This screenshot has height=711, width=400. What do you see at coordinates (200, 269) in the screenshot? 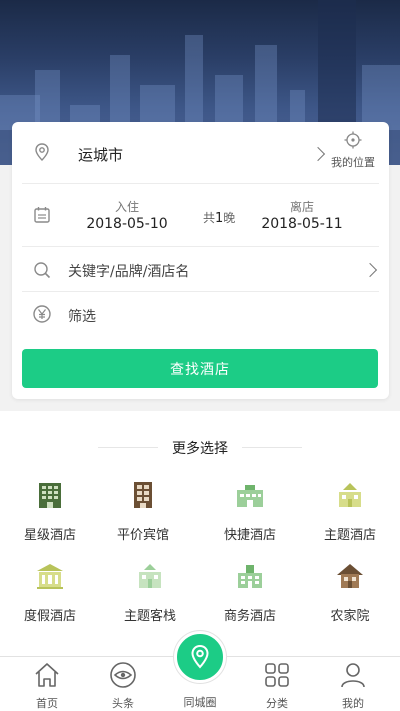
I see `keyword-row: 关键字/品牌/酒店名` at bounding box center [200, 269].